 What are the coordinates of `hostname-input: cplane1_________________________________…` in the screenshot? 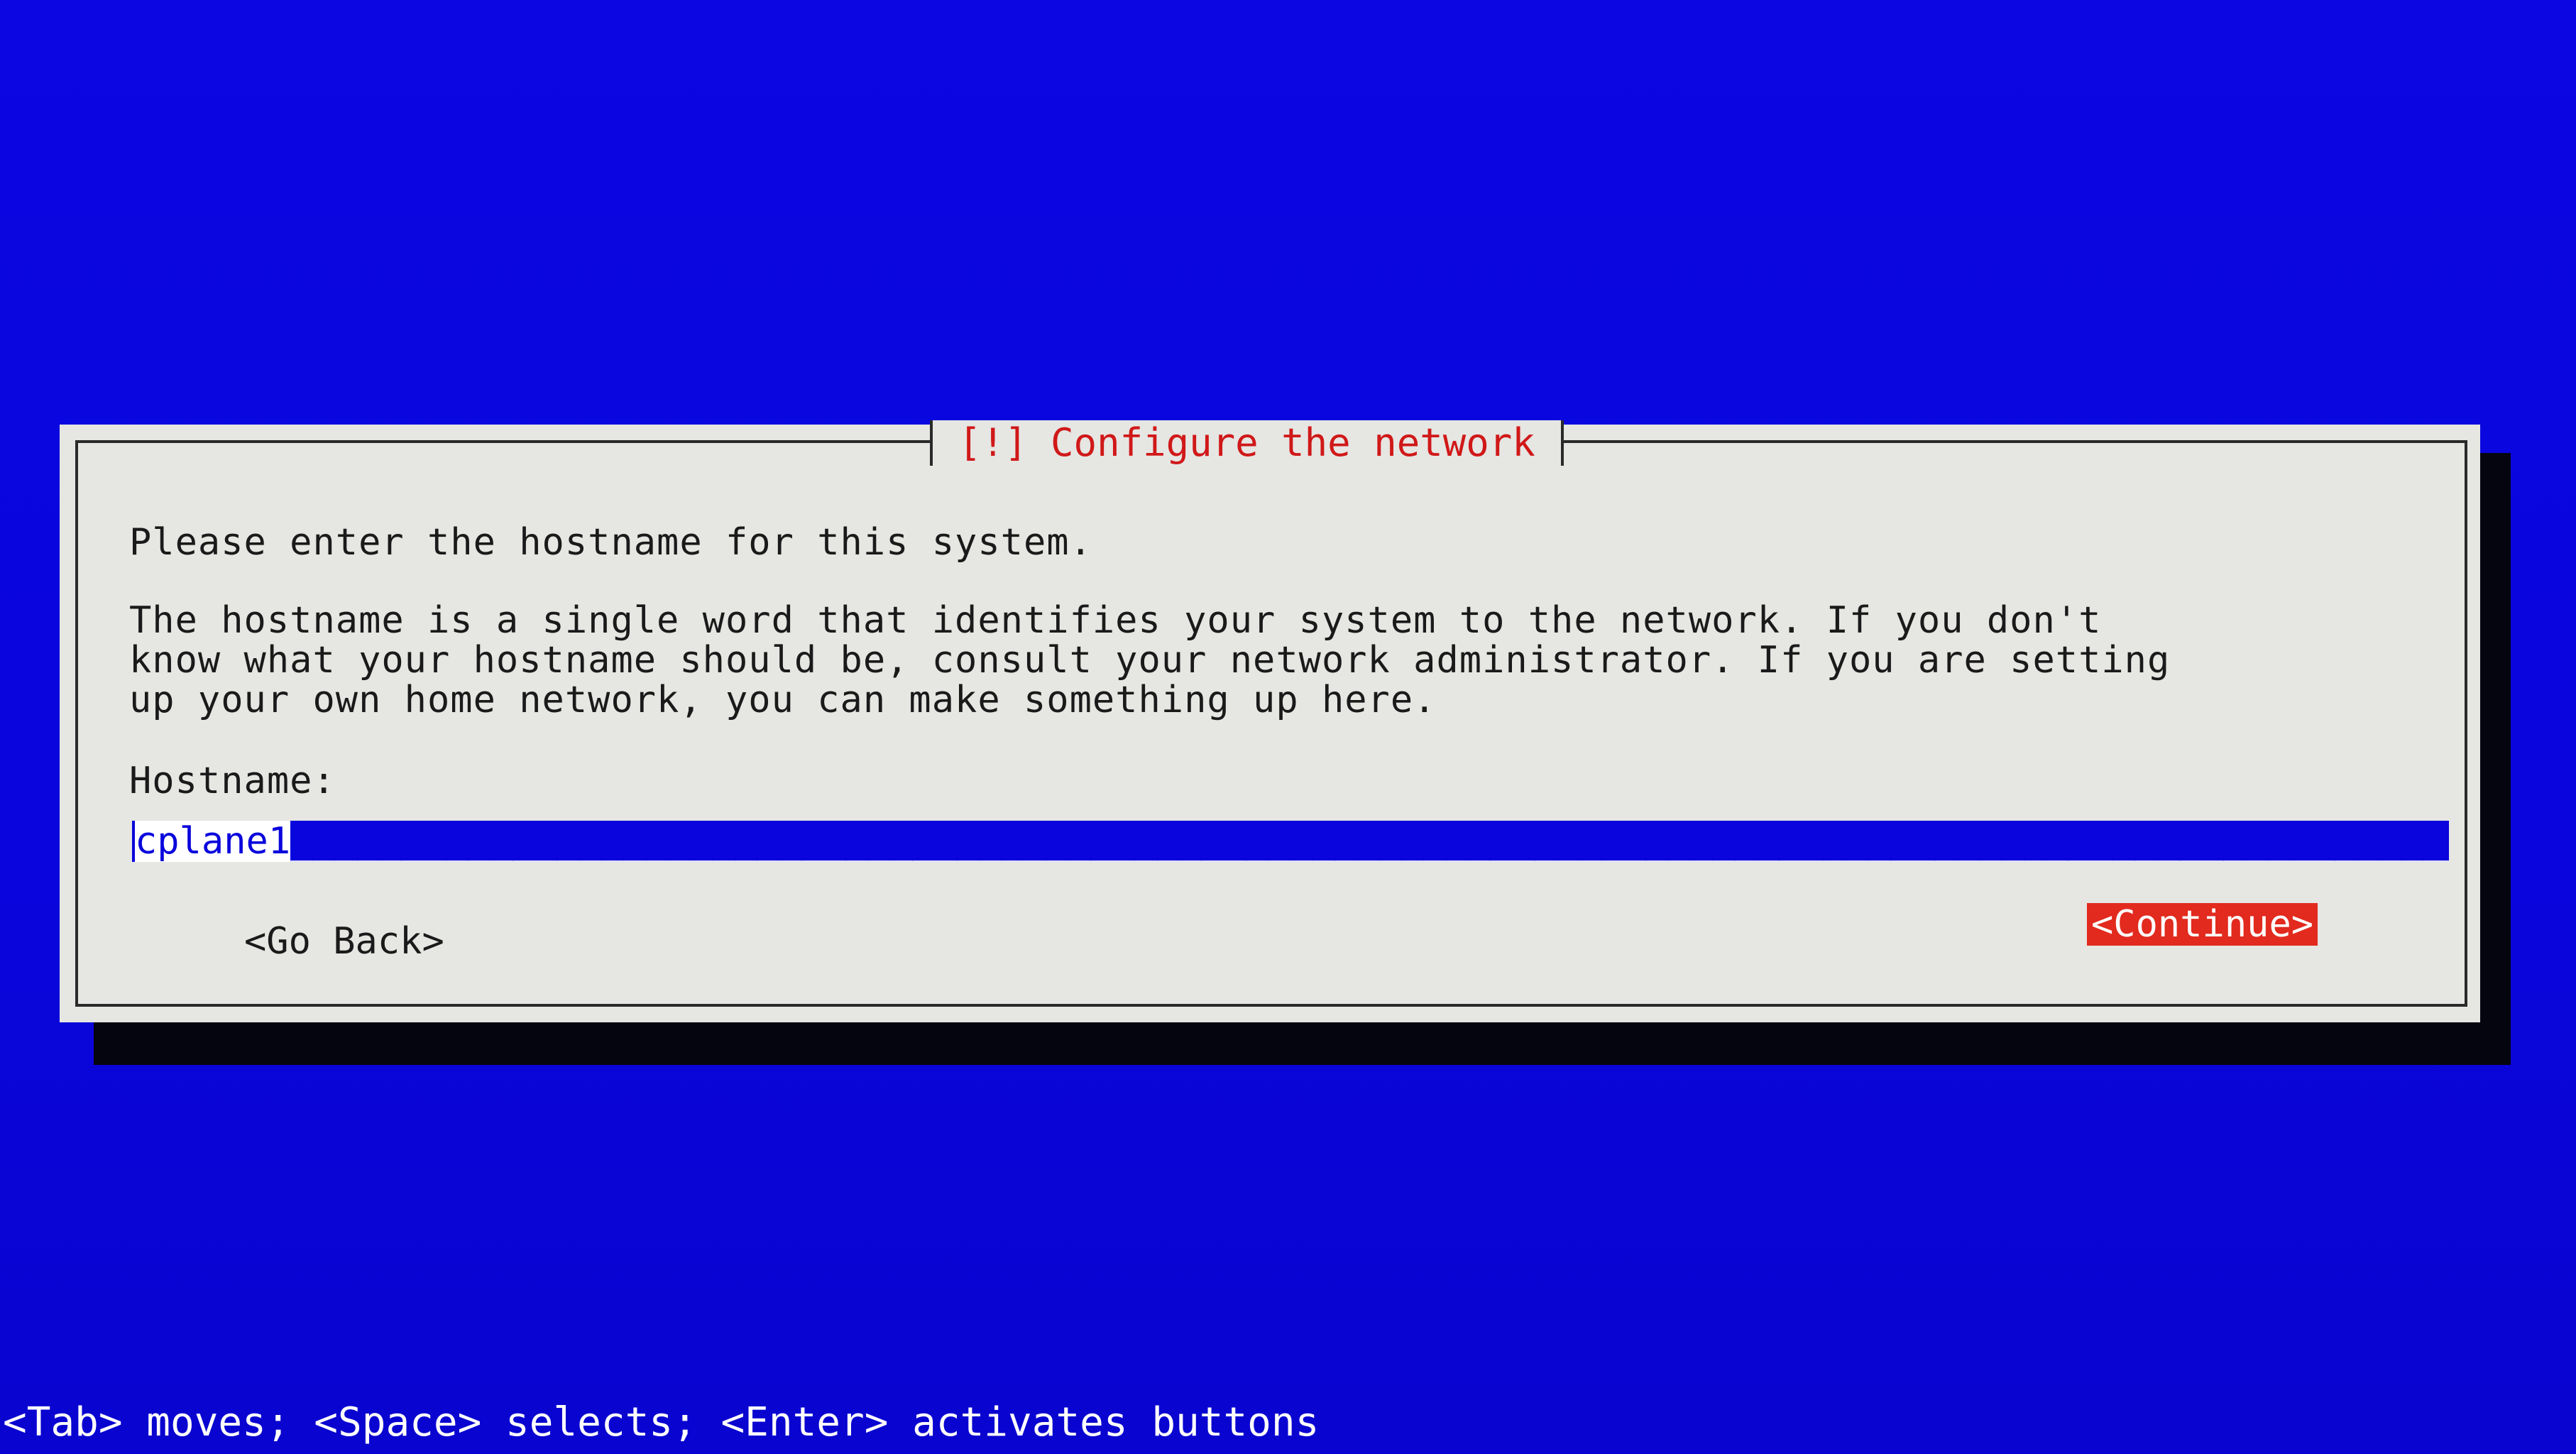 It's located at (1290, 841).